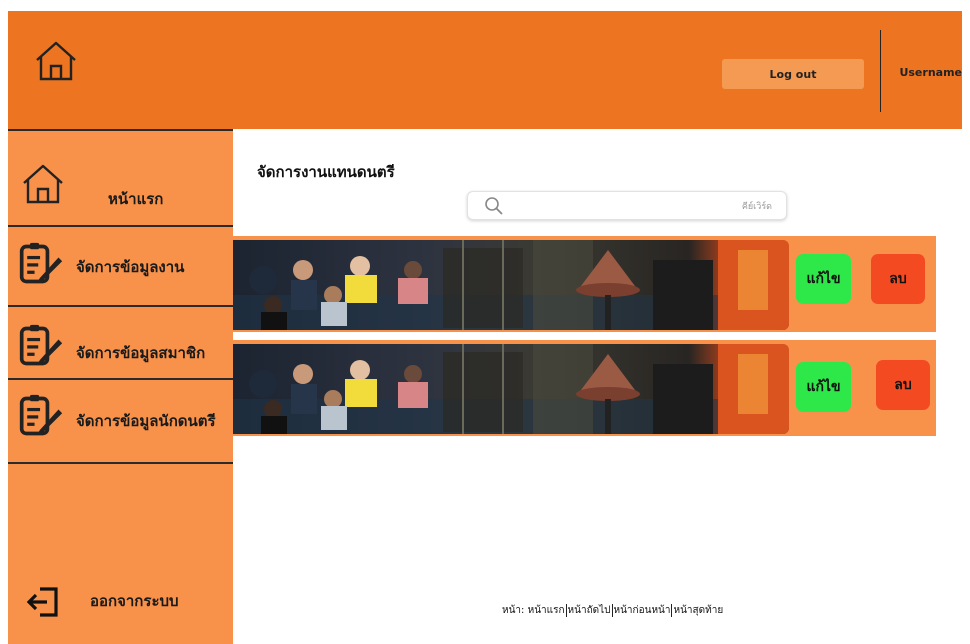 The image size is (970, 644). I want to click on pagination-prefix: หน้า:, so click(513, 610).